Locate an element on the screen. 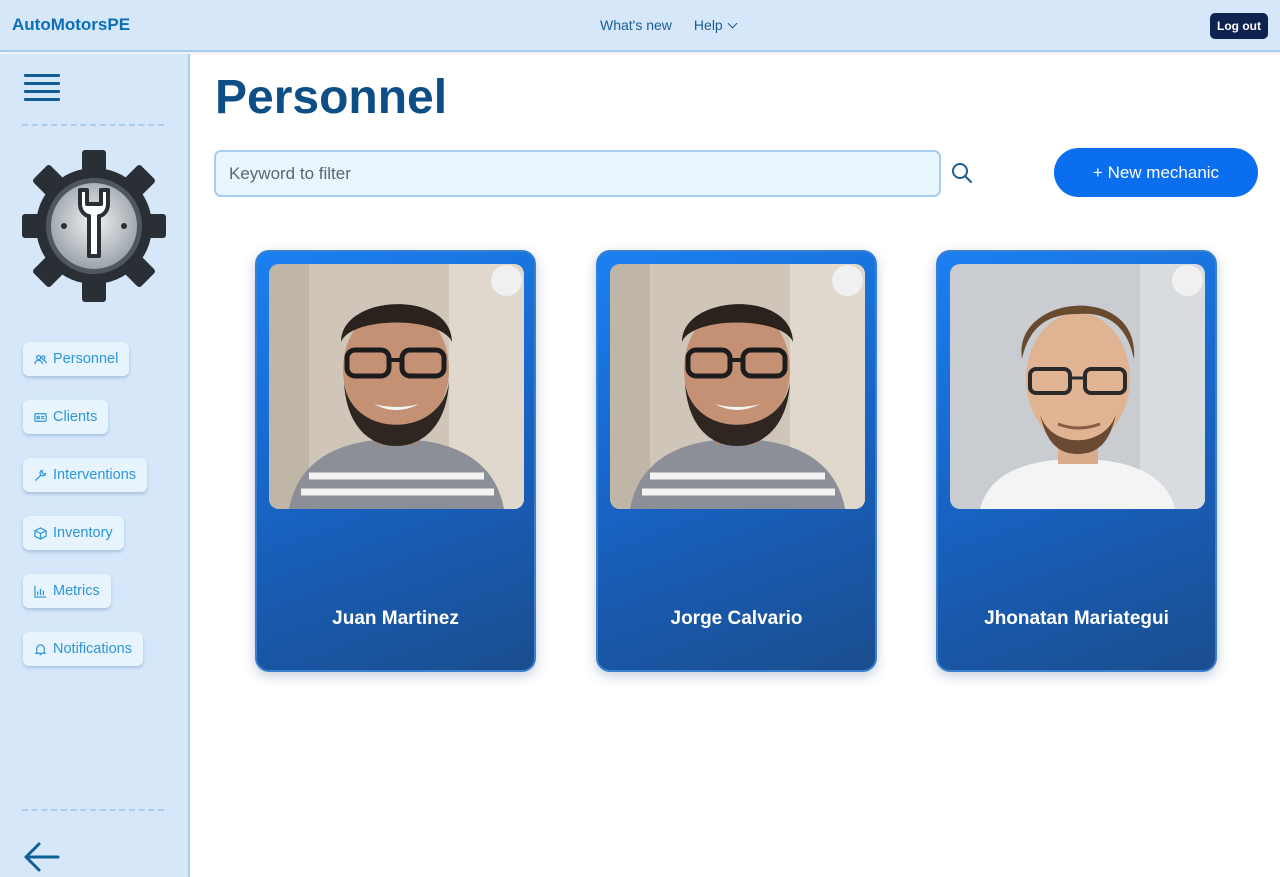 The height and width of the screenshot is (877, 1280). new-mechanic-button: + New mechanic is located at coordinates (1156, 172).